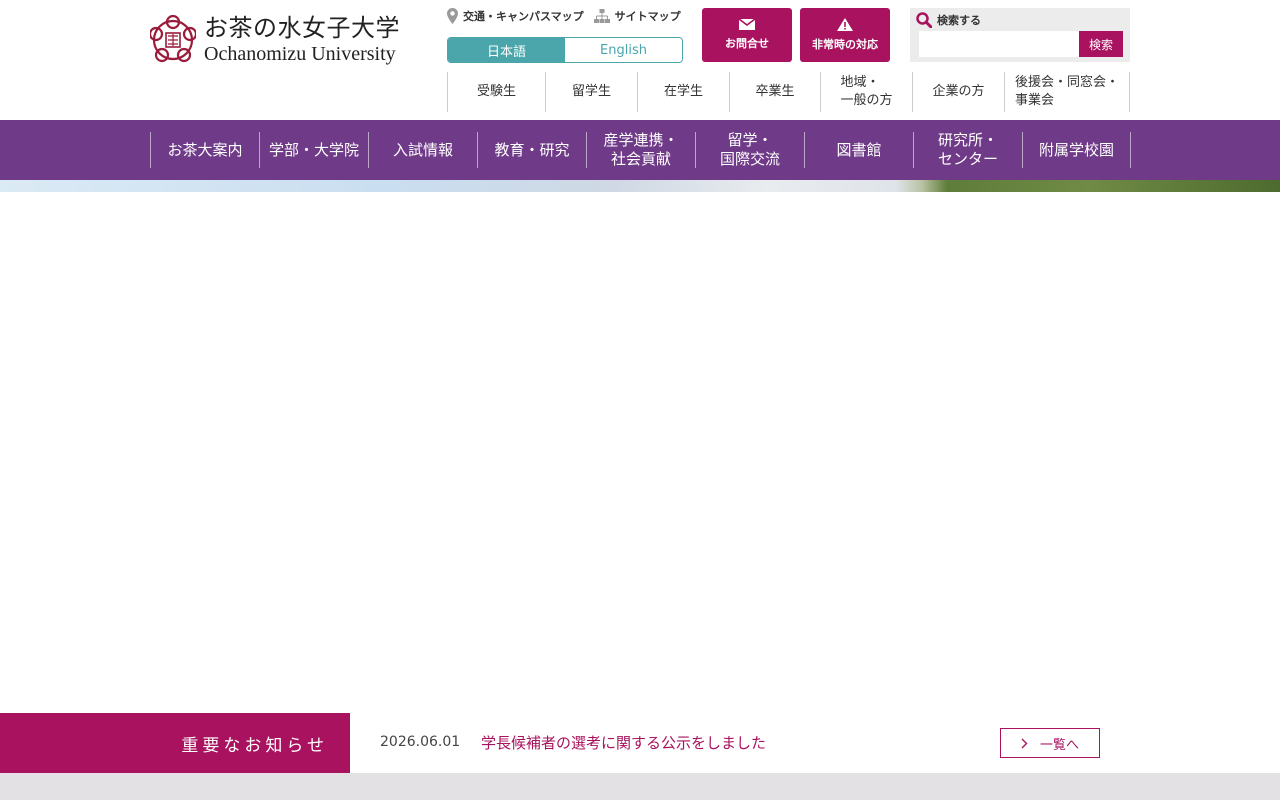  I want to click on important-notice-title: 重要なお知らせ, so click(175, 743).